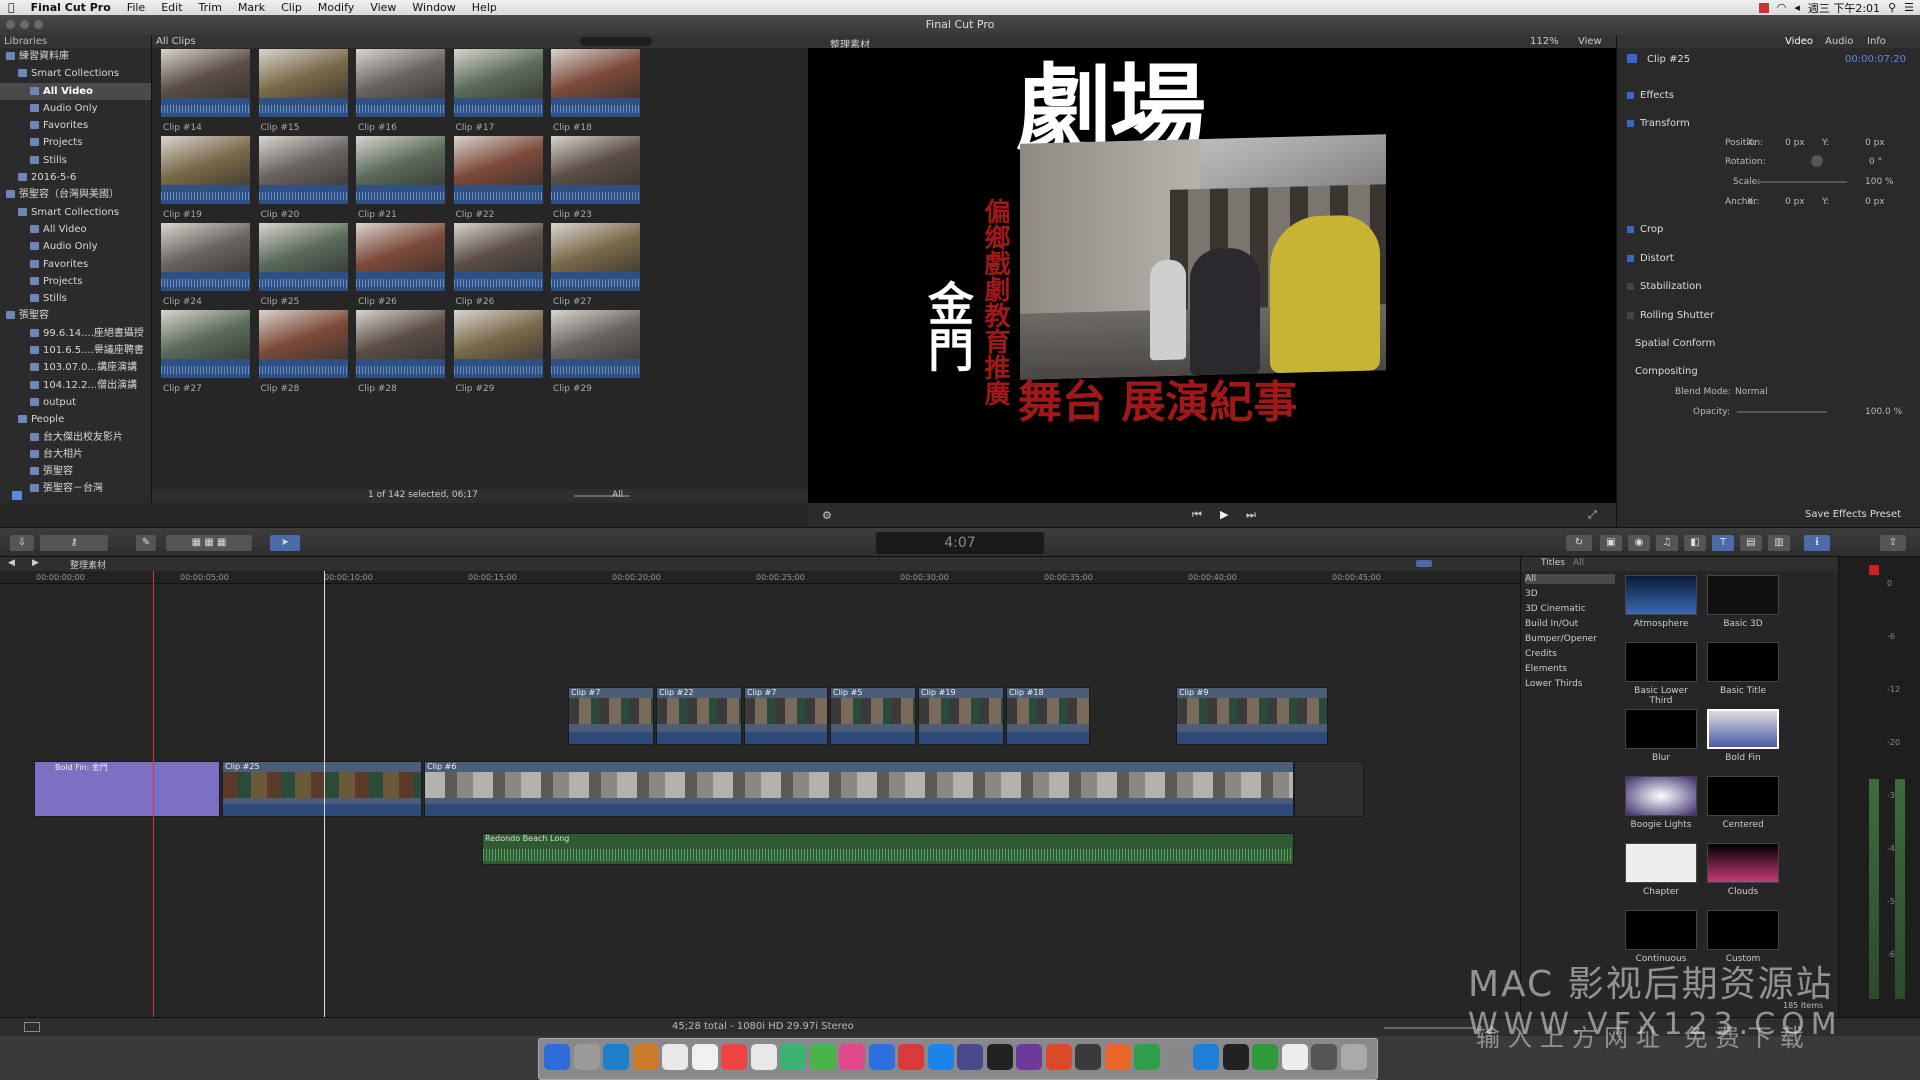 The image size is (1920, 1080). What do you see at coordinates (1817, 161) in the screenshot?
I see `rotation-dial` at bounding box center [1817, 161].